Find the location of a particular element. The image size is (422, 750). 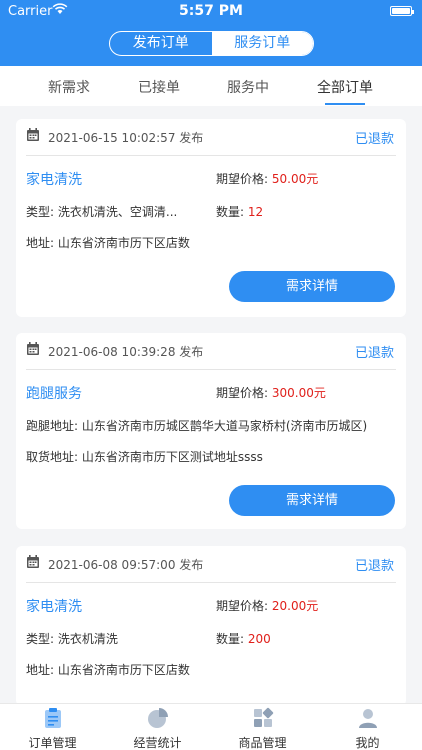

errand-address-label: 跑腿地址: is located at coordinates (52, 426).